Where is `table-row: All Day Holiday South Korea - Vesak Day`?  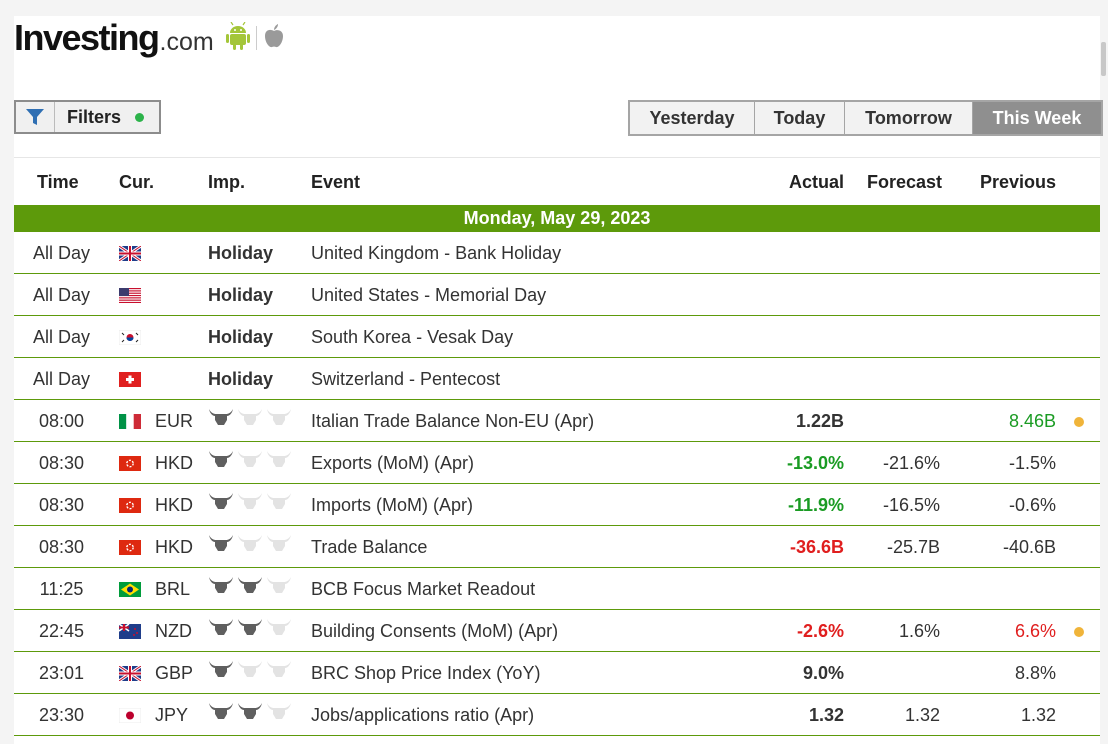
table-row: All Day Holiday South Korea - Vesak Day is located at coordinates (557, 337).